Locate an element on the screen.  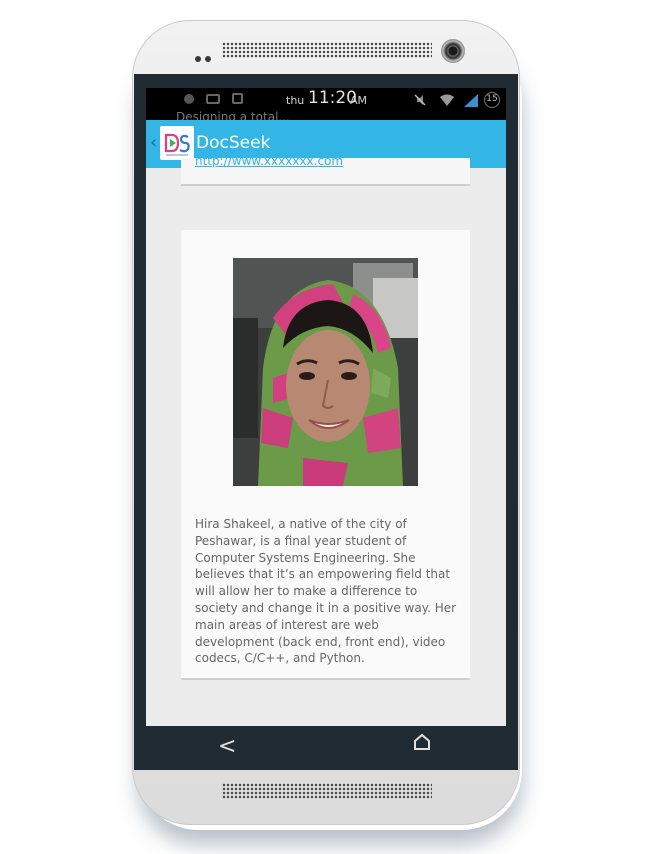
mute-icon is located at coordinates (420, 100).